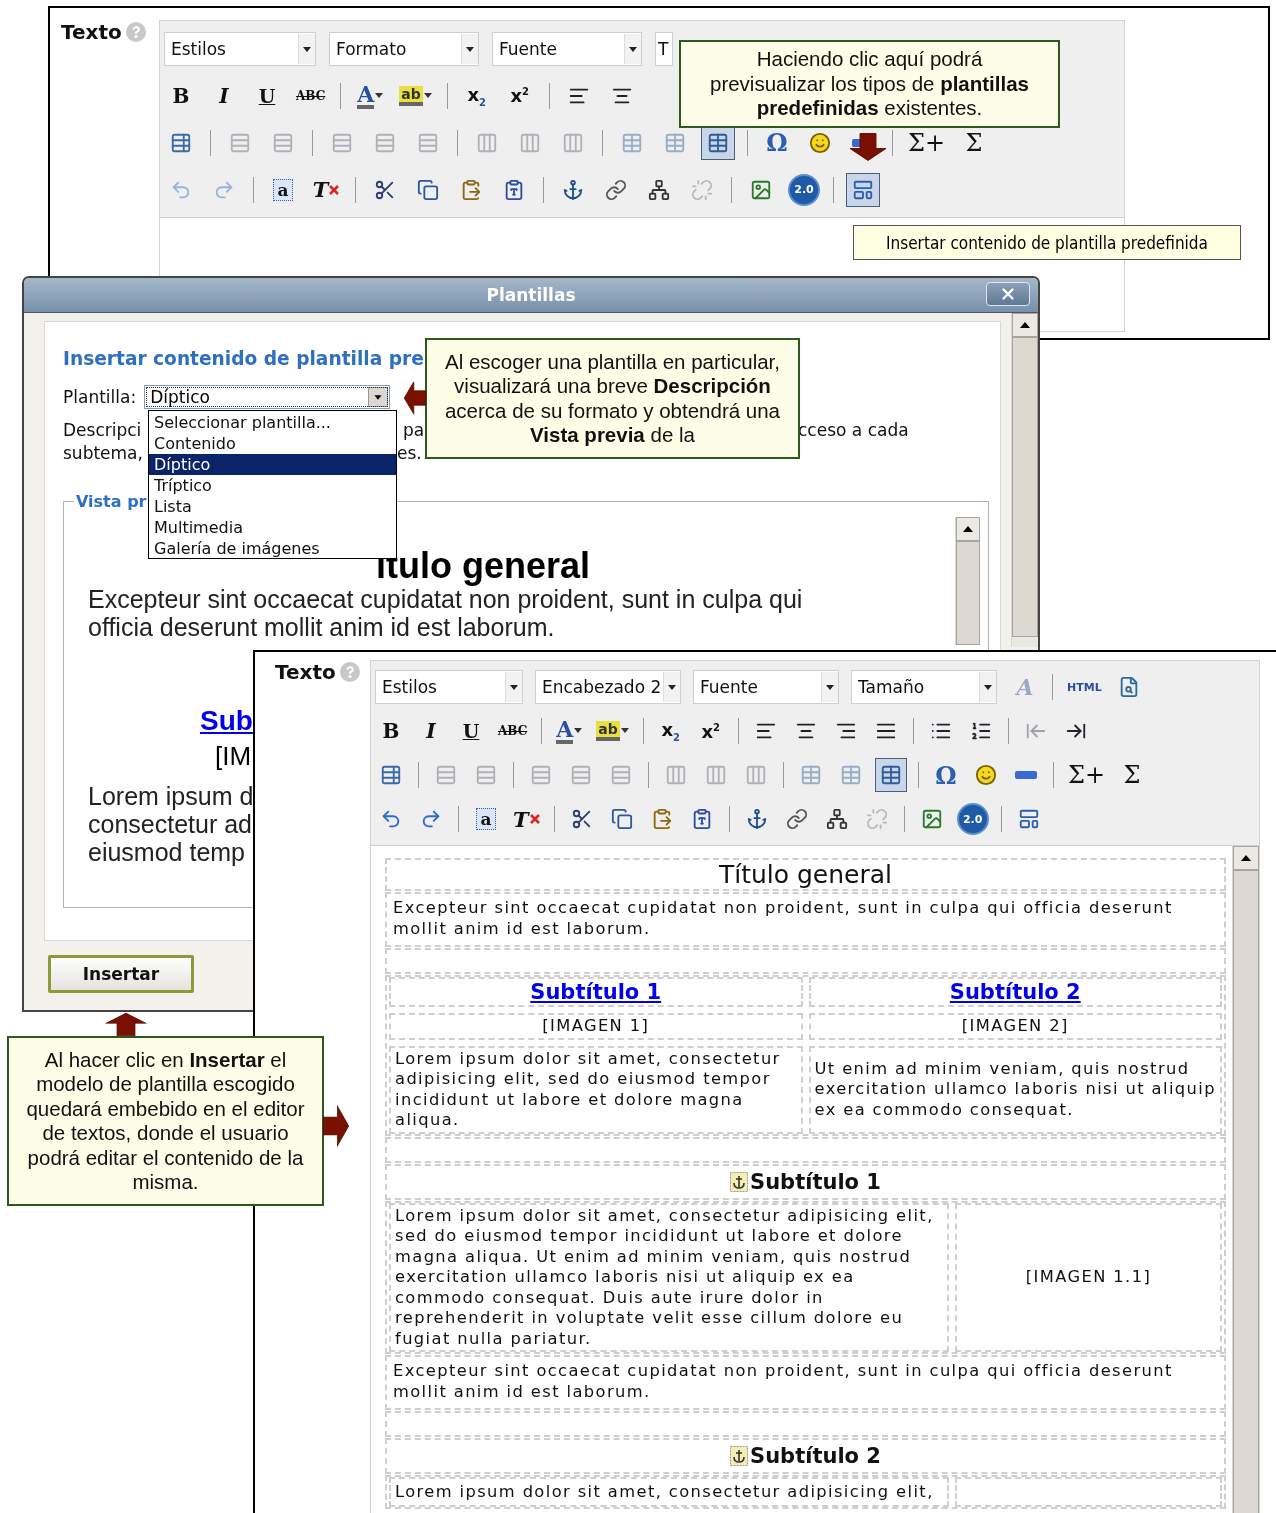  What do you see at coordinates (876, 819) in the screenshot?
I see `unlink-icon` at bounding box center [876, 819].